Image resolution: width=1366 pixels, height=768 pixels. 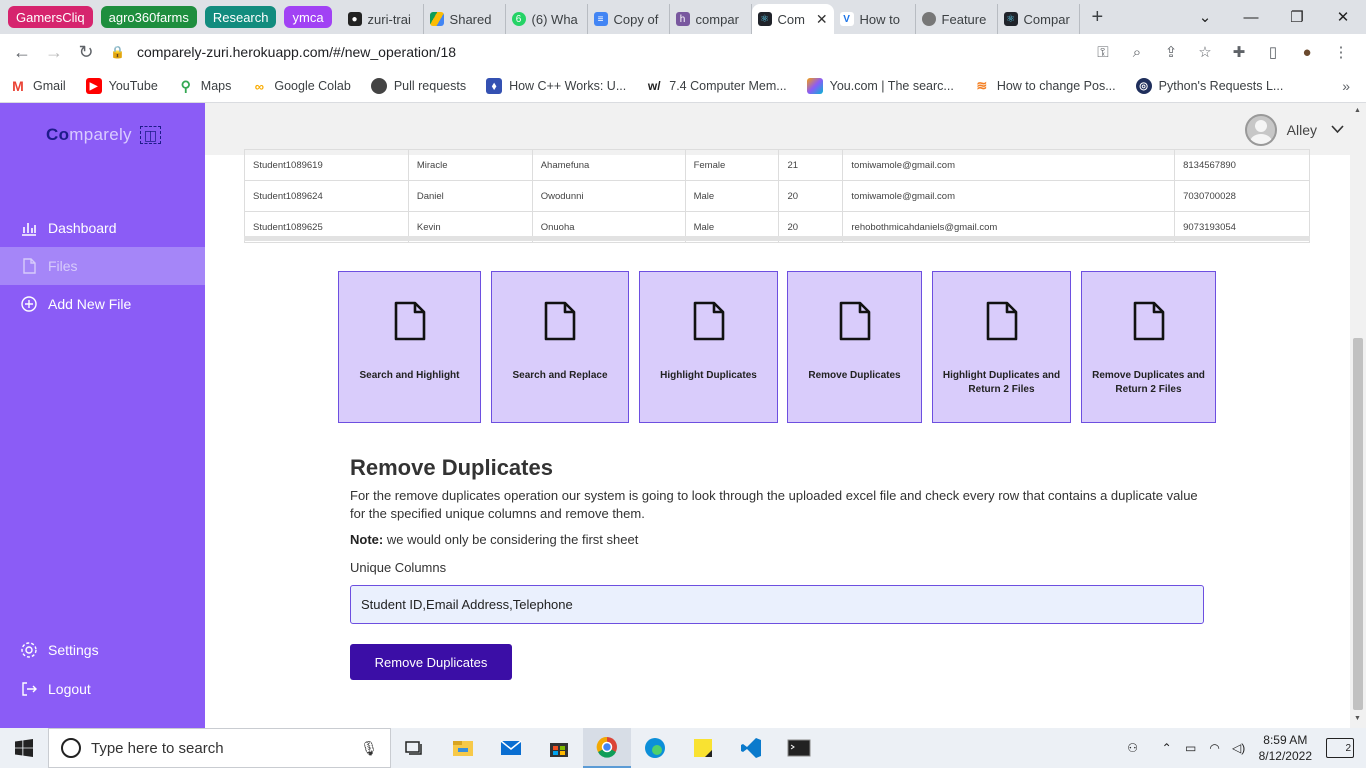 I want to click on extensions-icon: ✚, so click(x=1239, y=52).